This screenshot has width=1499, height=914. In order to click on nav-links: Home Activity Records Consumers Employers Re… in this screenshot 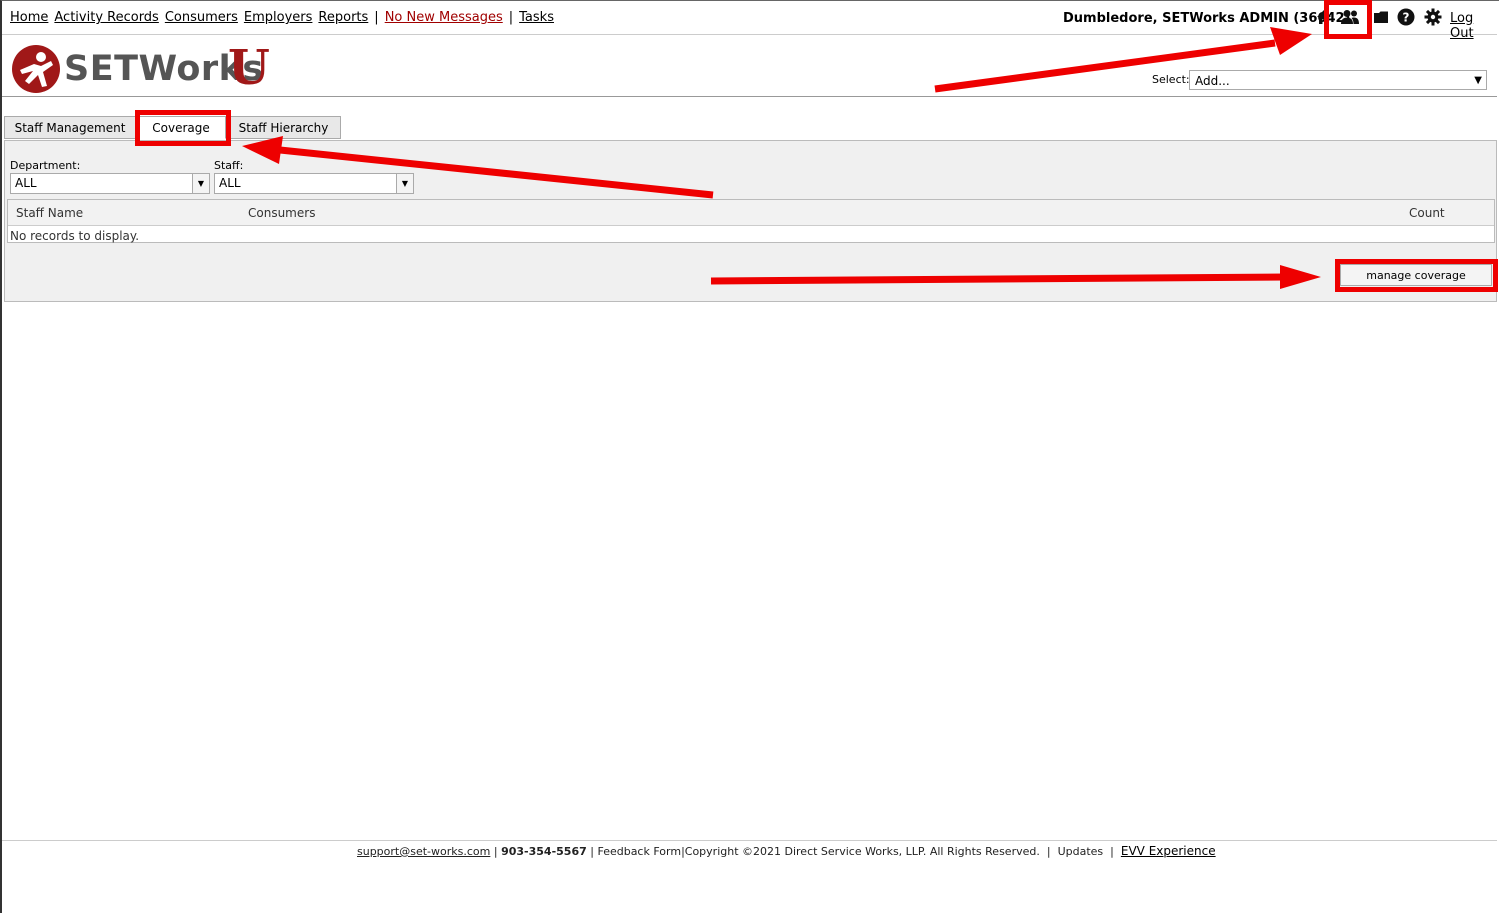, I will do `click(285, 17)`.